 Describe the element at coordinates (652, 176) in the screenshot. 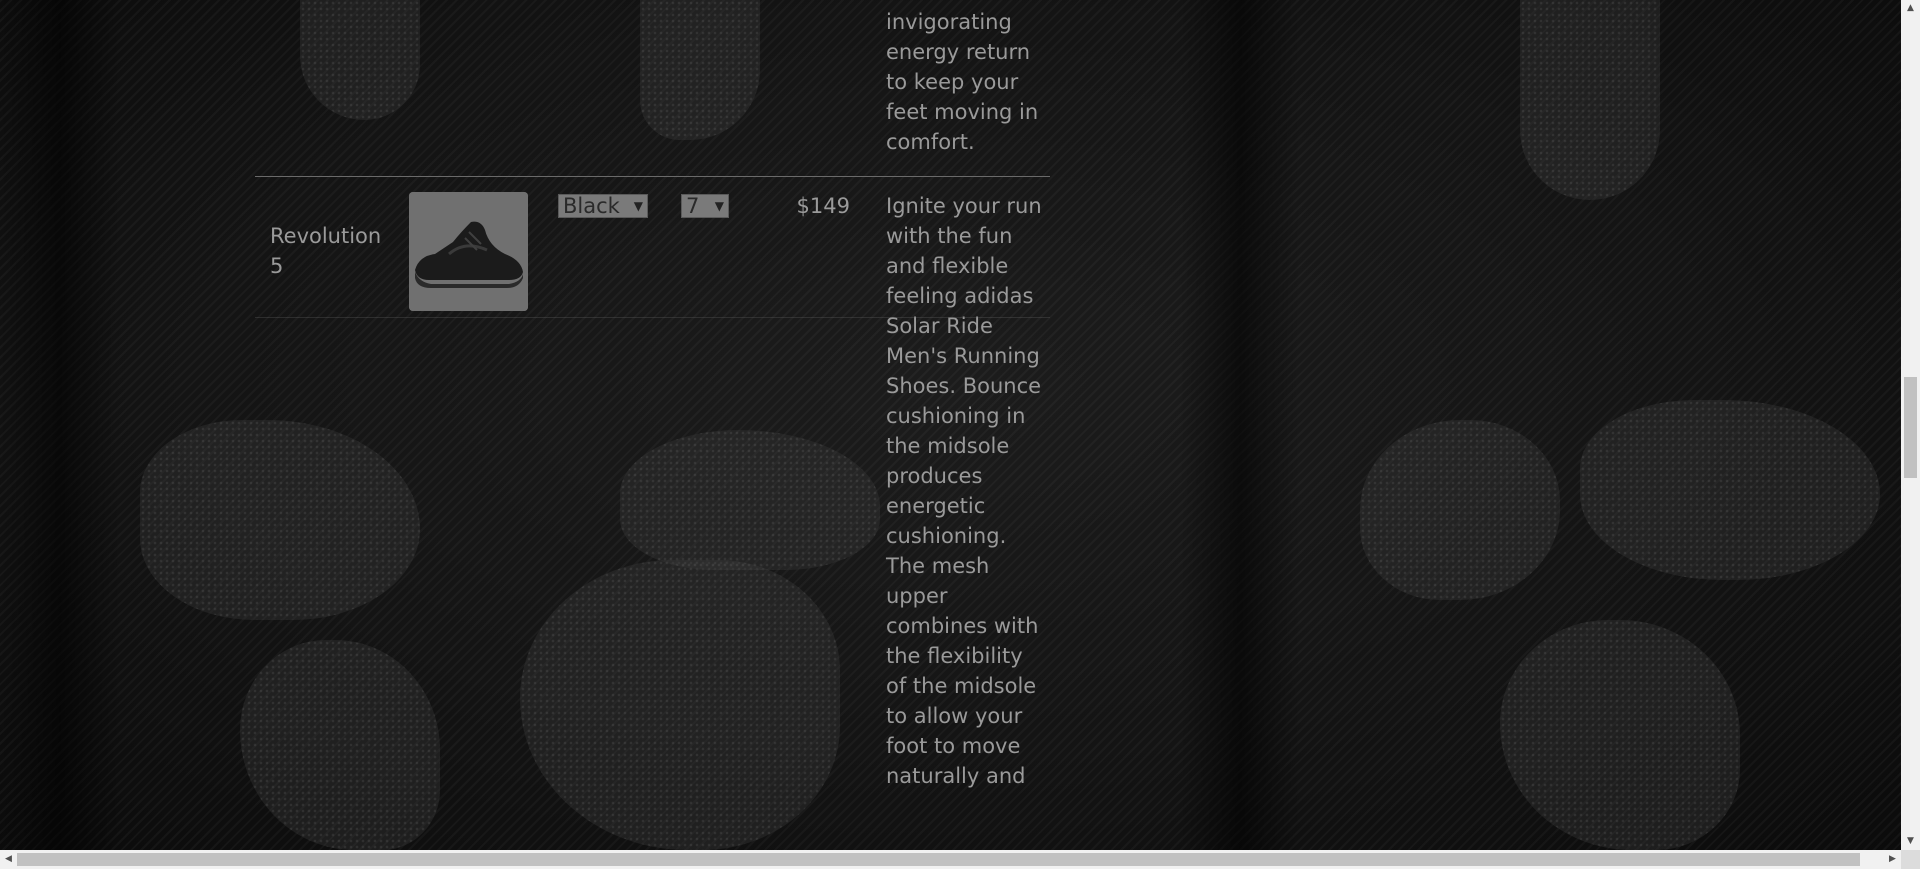

I see `table-row-divider` at that location.